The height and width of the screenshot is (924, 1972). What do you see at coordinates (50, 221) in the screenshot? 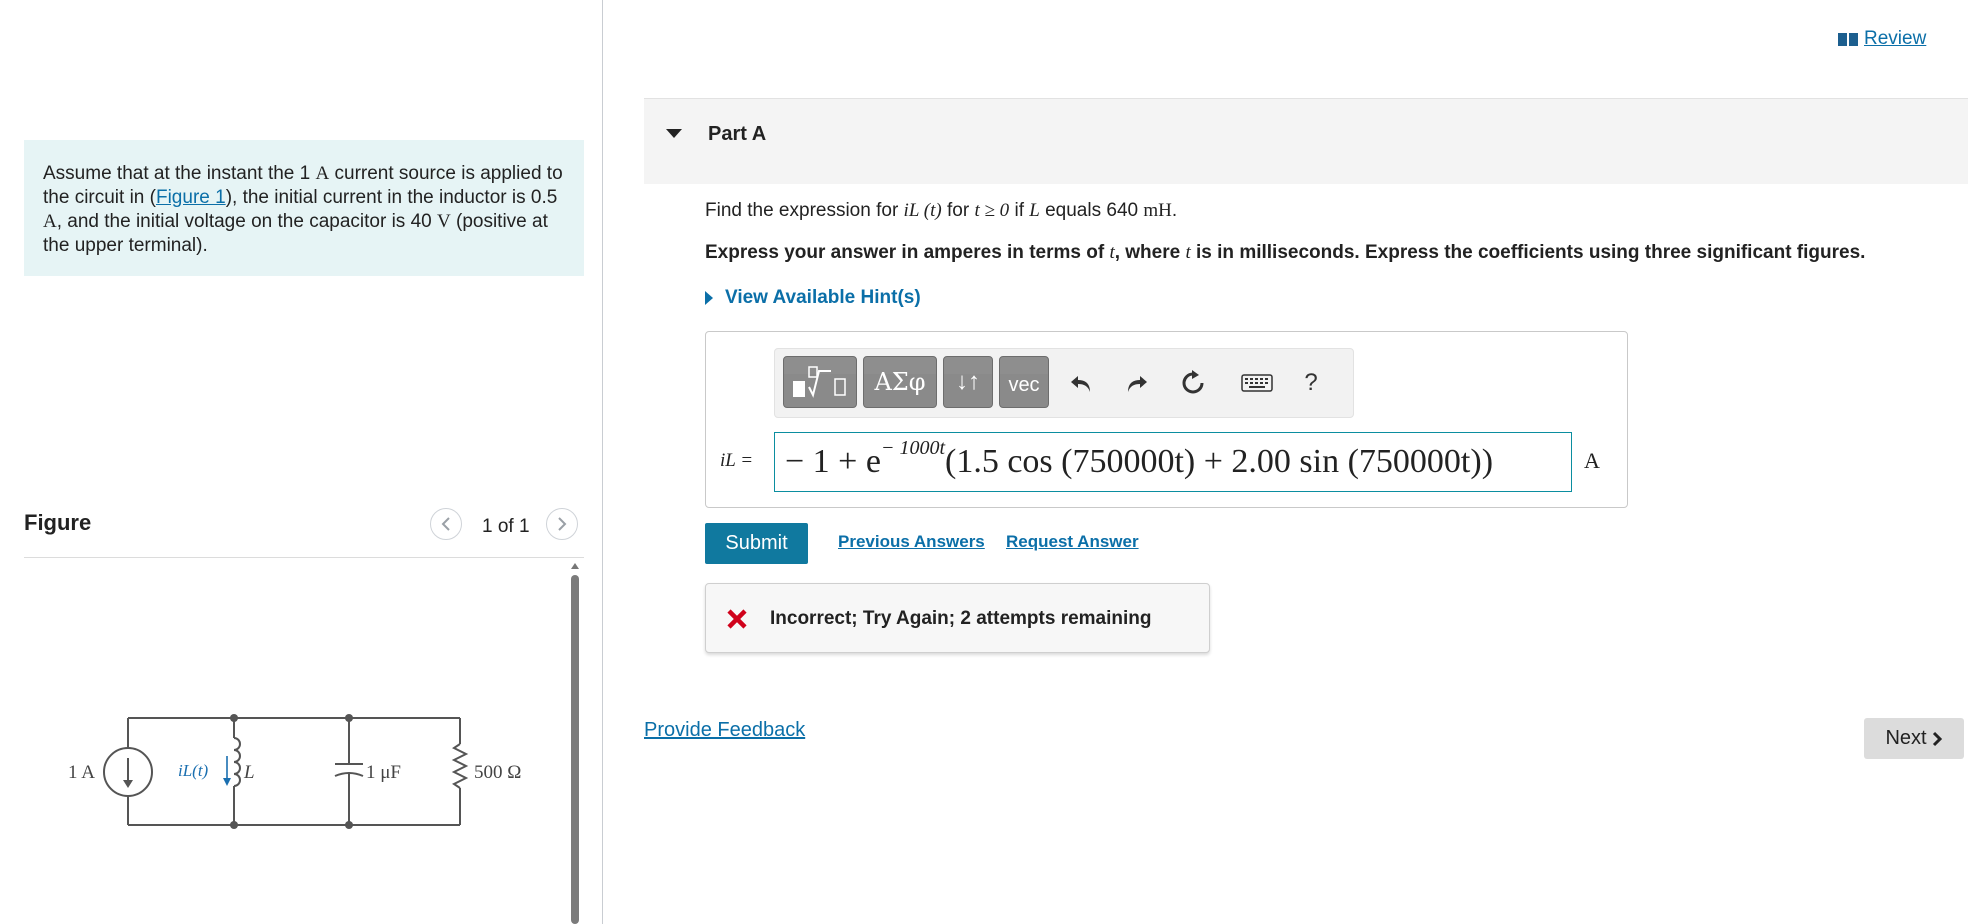
I see `problem-unit-a2: A` at bounding box center [50, 221].